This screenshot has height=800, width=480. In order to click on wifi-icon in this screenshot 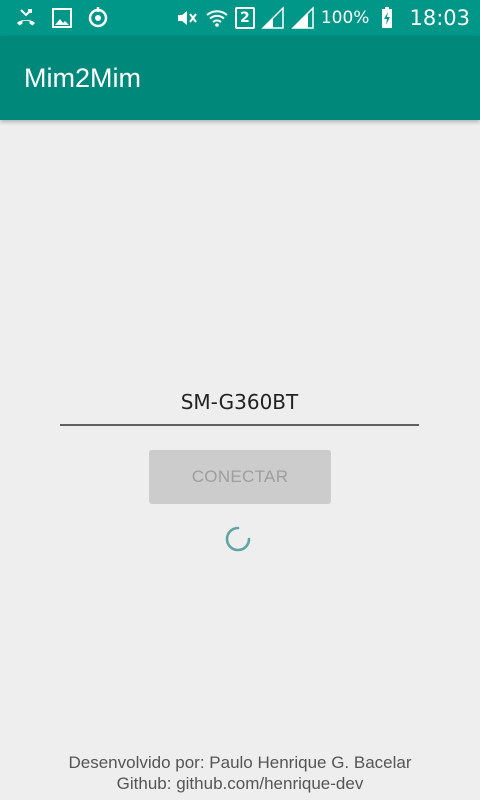, I will do `click(217, 18)`.